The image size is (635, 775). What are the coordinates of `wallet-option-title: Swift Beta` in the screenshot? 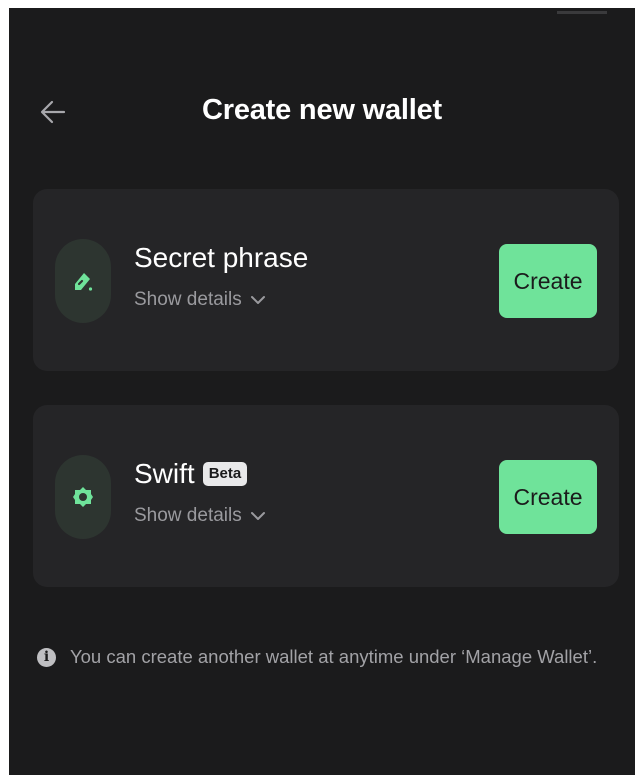 It's located at (191, 474).